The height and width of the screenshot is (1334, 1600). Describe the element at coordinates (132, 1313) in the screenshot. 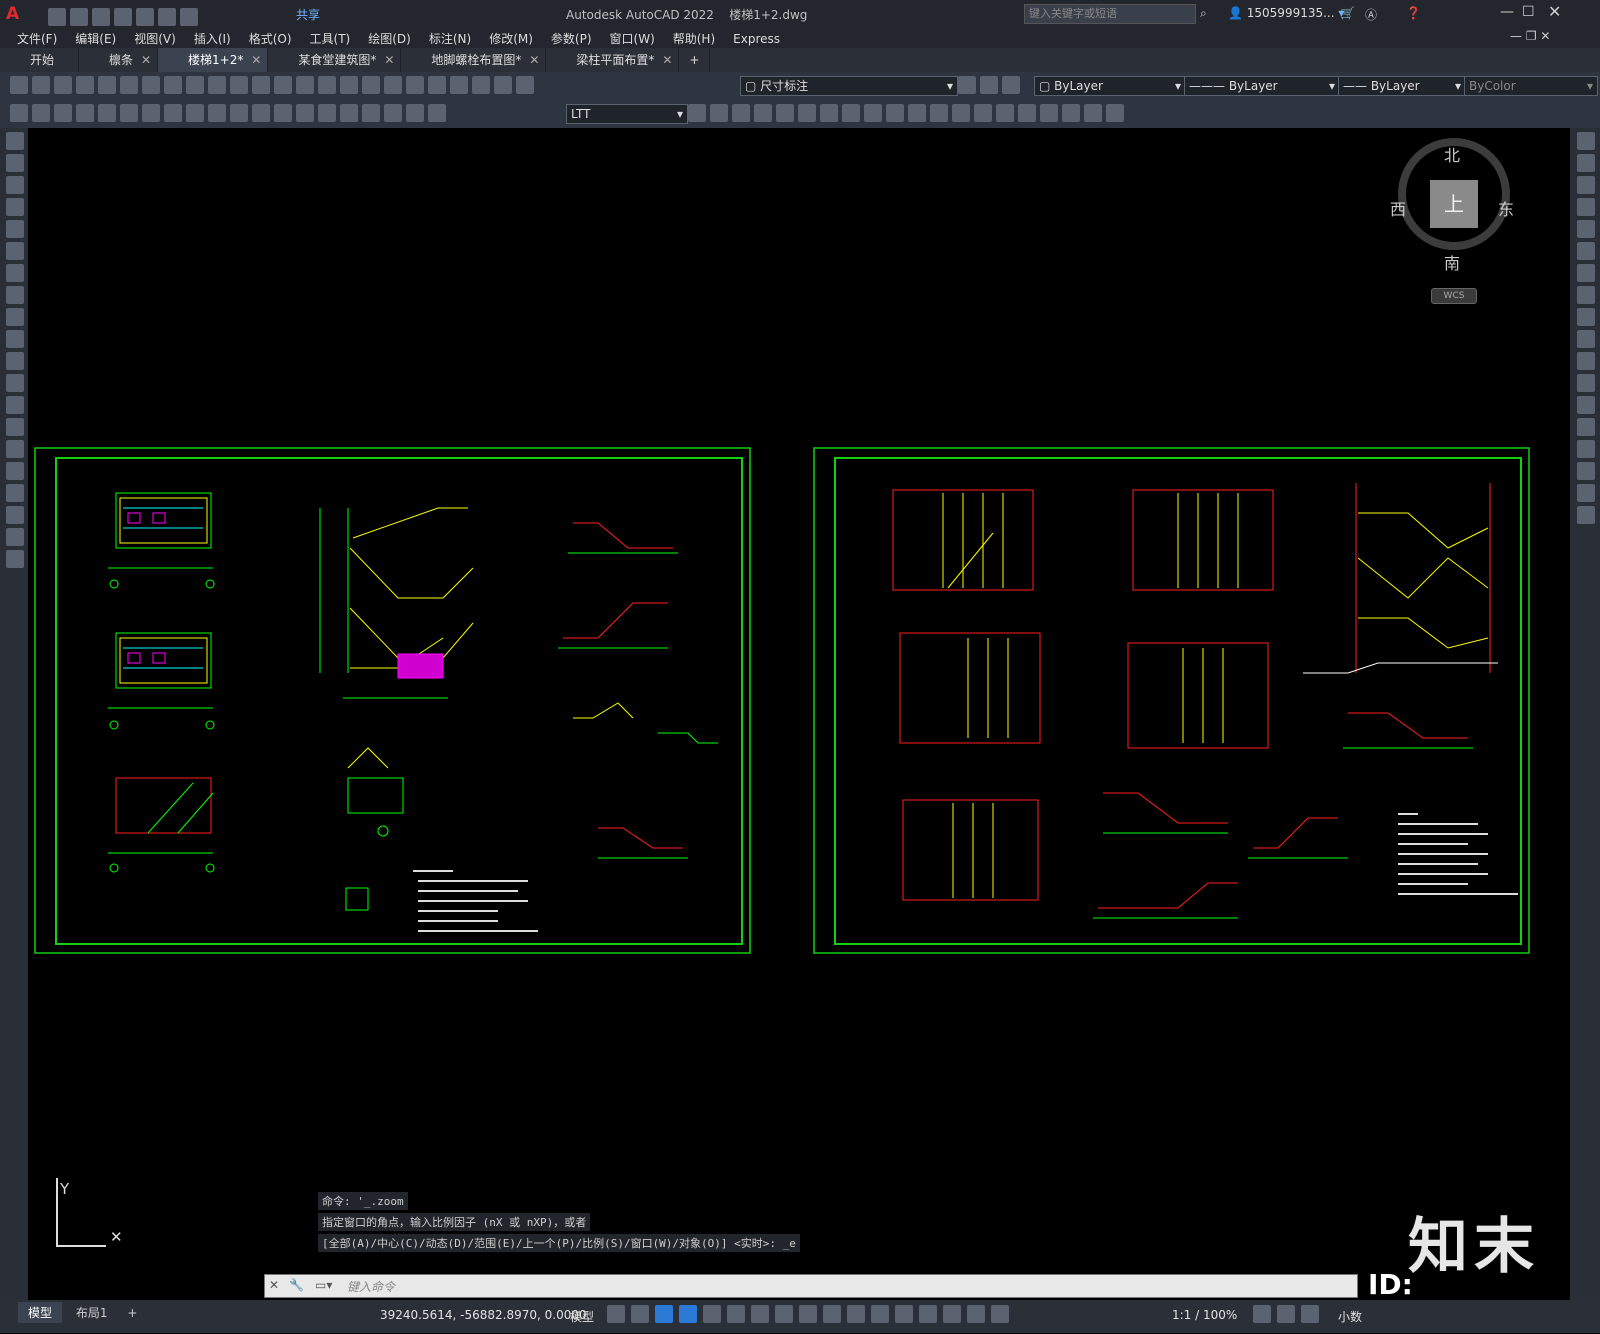

I see `add-layout-icon: +` at that location.